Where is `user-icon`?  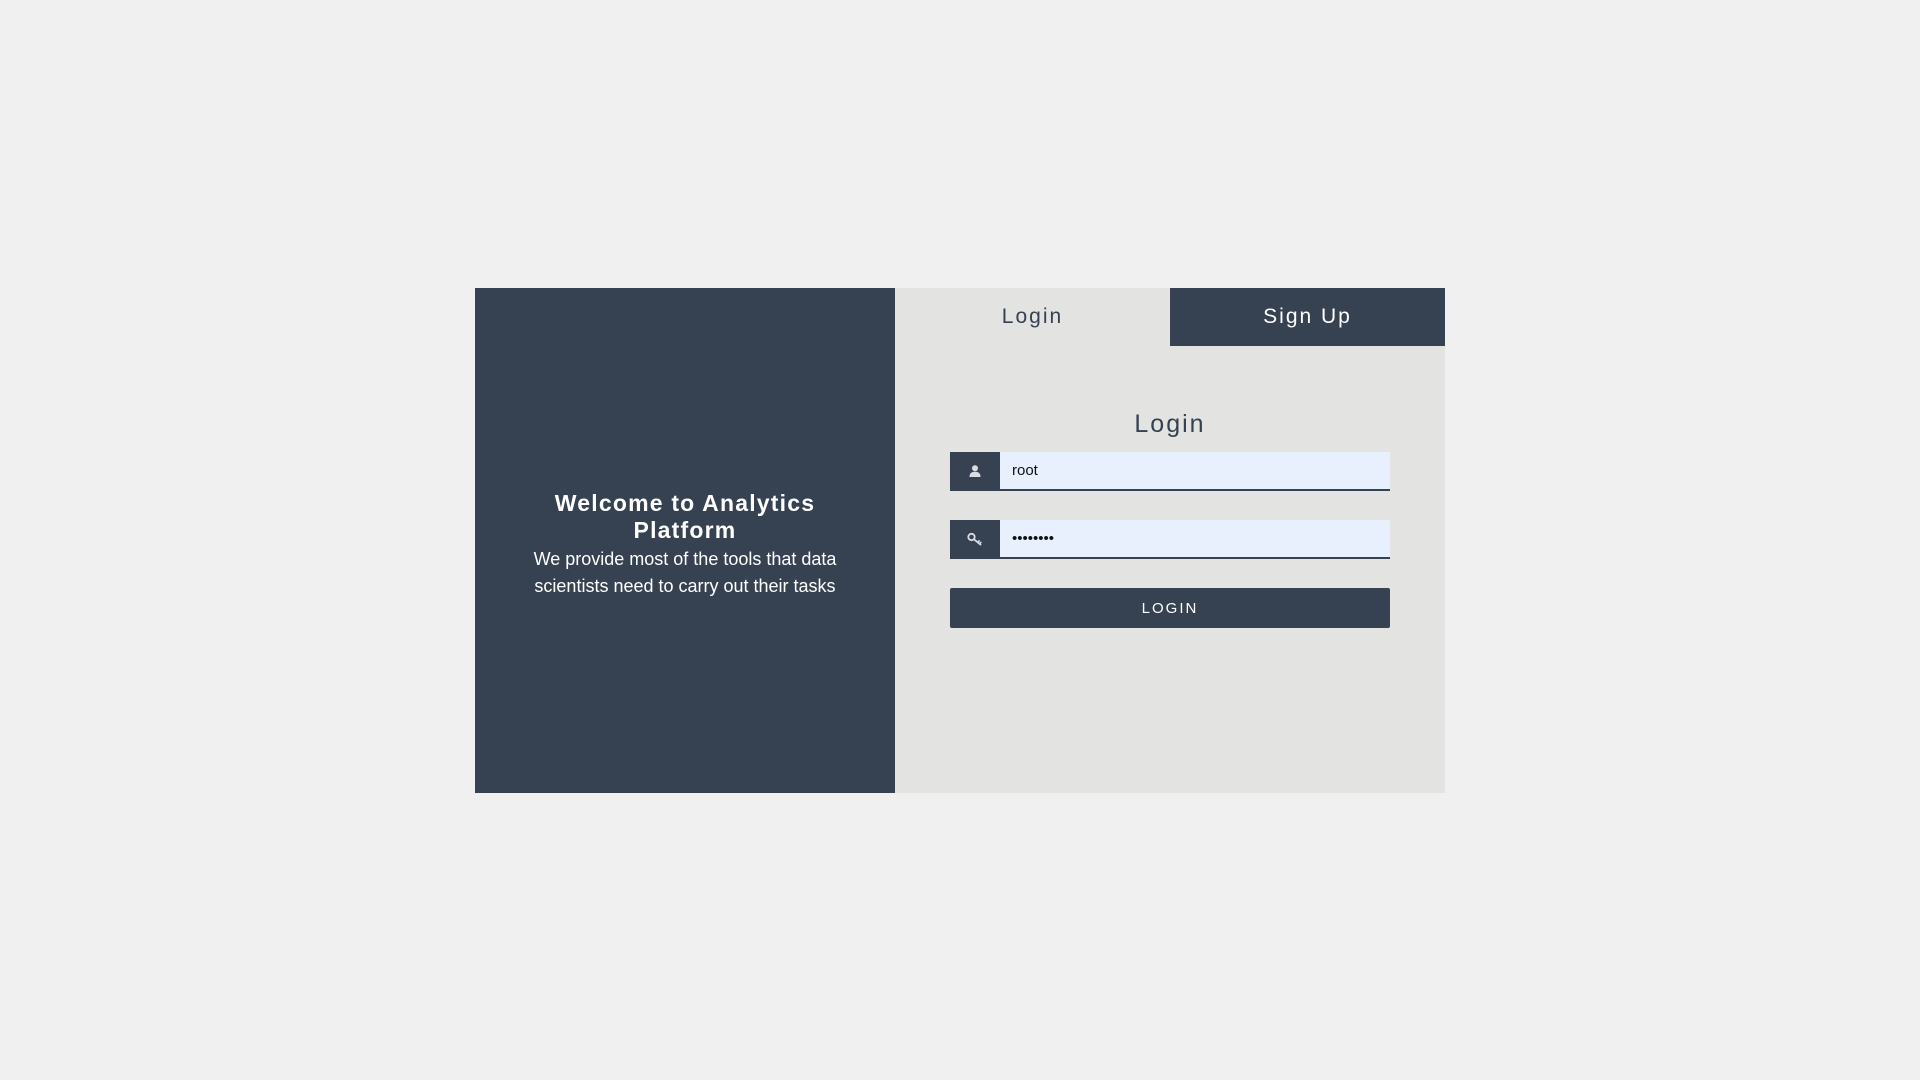 user-icon is located at coordinates (975, 470).